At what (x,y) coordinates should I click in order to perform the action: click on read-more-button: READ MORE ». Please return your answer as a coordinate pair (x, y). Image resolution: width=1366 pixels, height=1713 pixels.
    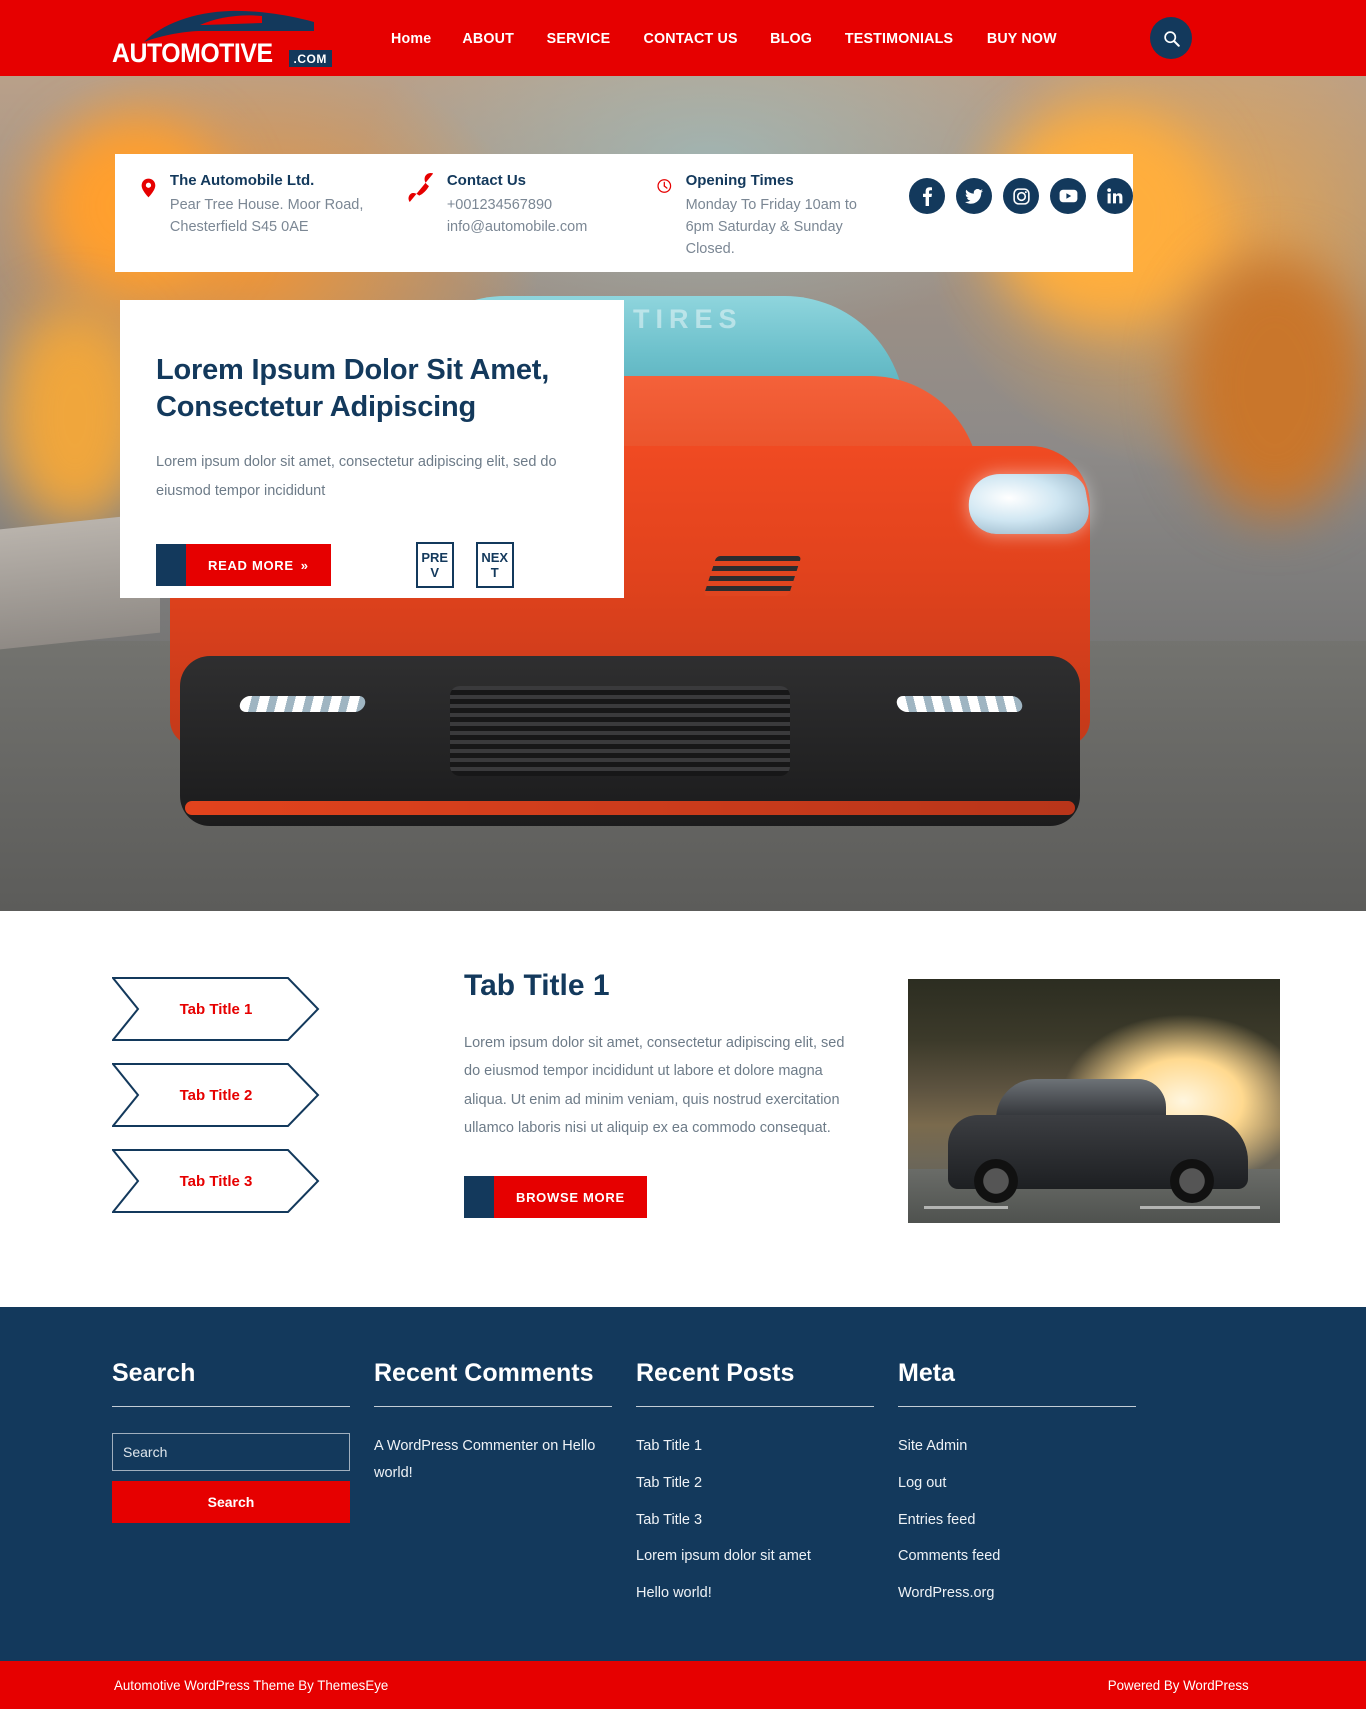
    Looking at the image, I should click on (243, 565).